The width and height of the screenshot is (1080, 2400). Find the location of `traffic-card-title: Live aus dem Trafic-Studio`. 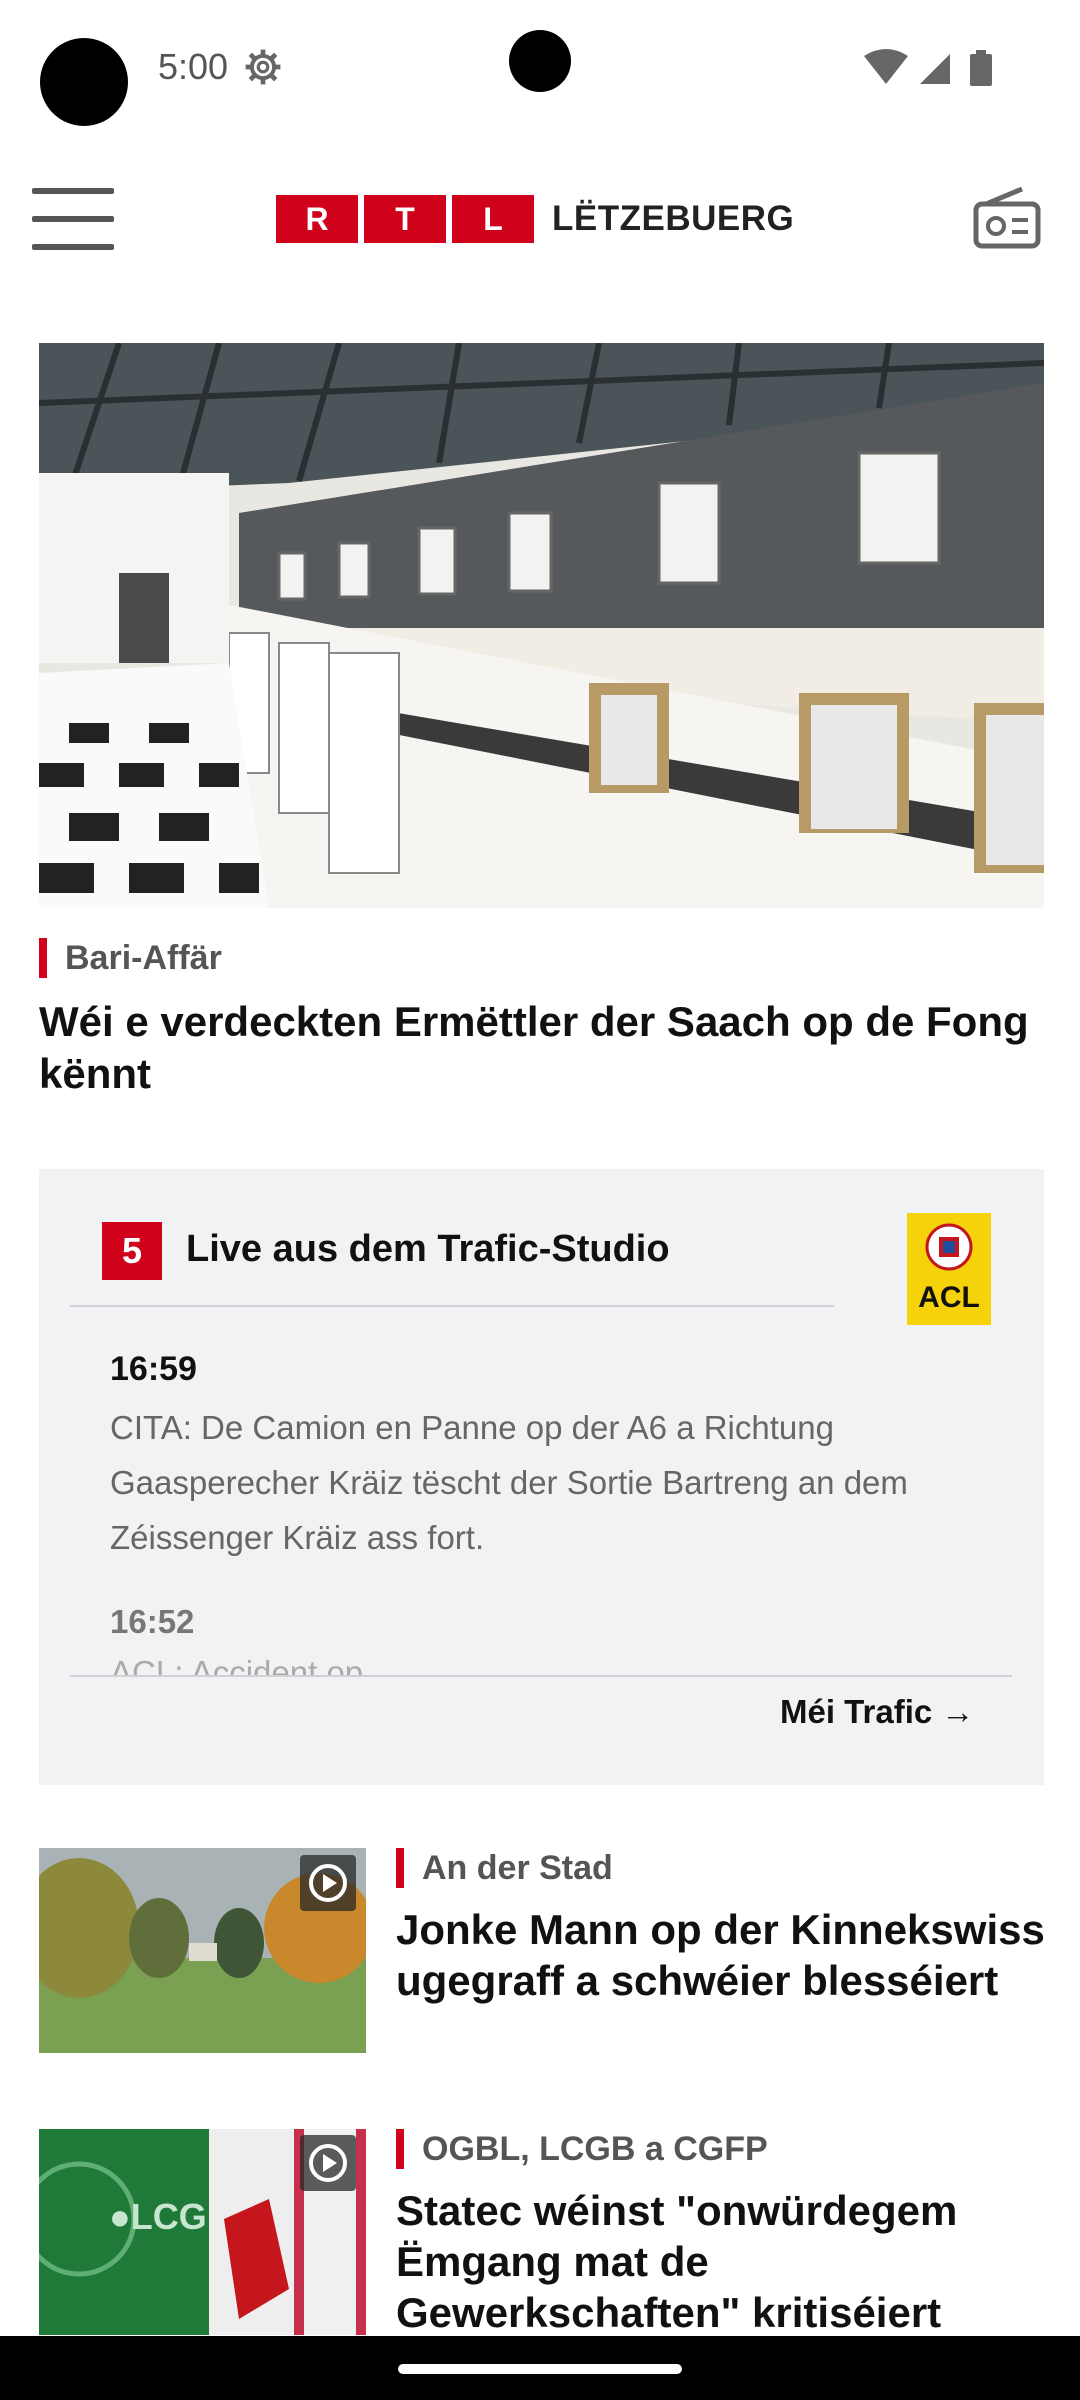

traffic-card-title: Live aus dem Trafic-Studio is located at coordinates (428, 1249).